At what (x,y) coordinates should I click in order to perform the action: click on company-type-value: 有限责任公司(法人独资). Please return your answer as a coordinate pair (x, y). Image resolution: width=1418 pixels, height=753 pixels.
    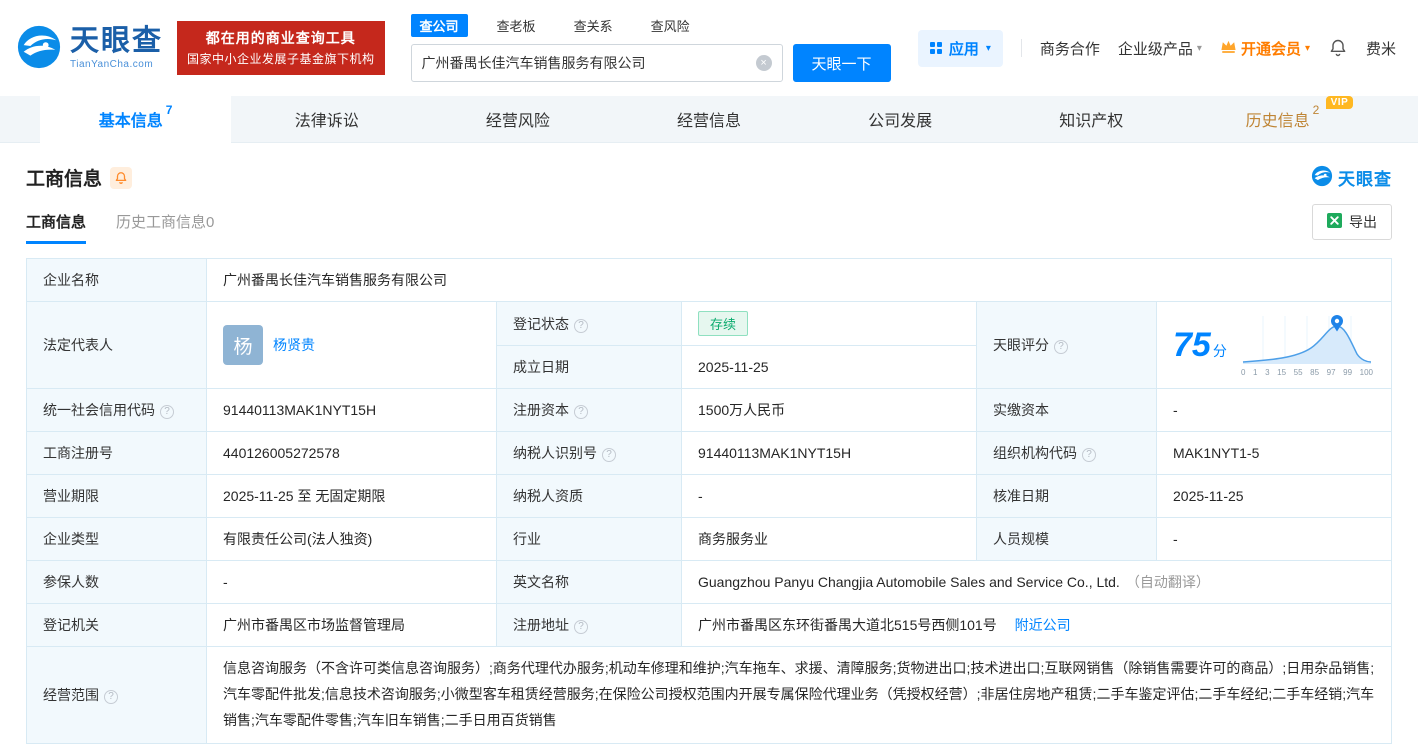
    Looking at the image, I should click on (351, 539).